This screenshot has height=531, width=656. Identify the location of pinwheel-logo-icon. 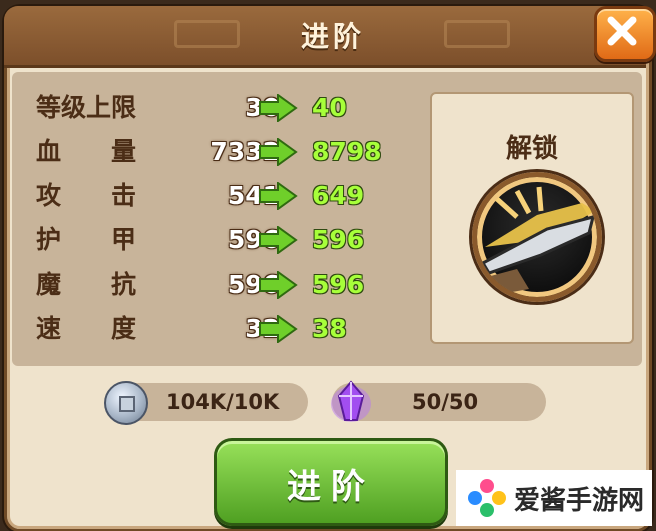
(487, 498).